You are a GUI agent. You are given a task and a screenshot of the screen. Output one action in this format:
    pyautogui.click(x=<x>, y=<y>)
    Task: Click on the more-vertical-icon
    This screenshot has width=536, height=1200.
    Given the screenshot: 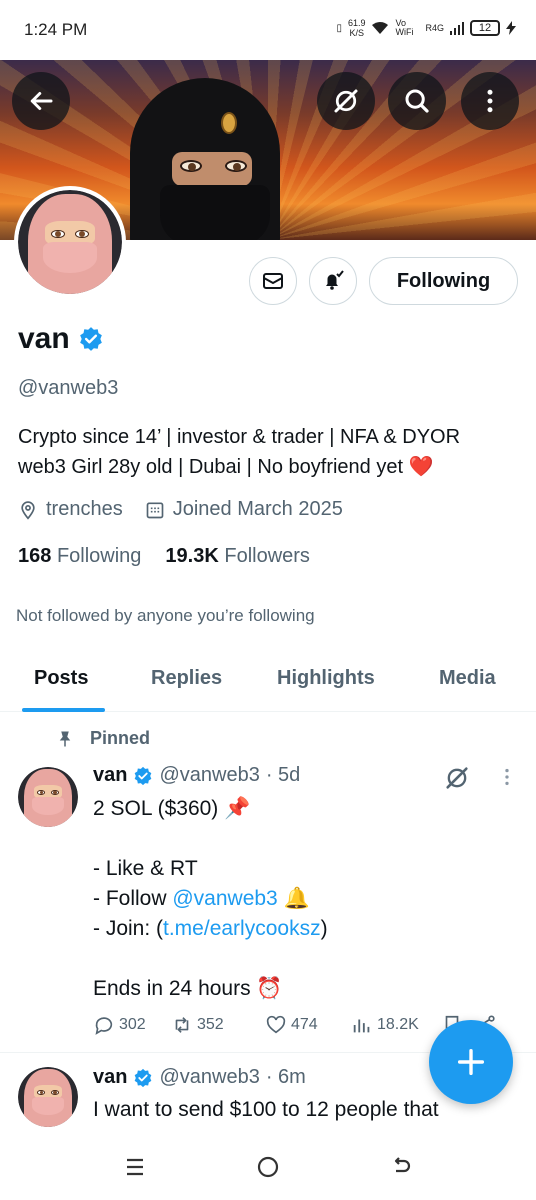 What is the action you would take?
    pyautogui.click(x=490, y=101)
    